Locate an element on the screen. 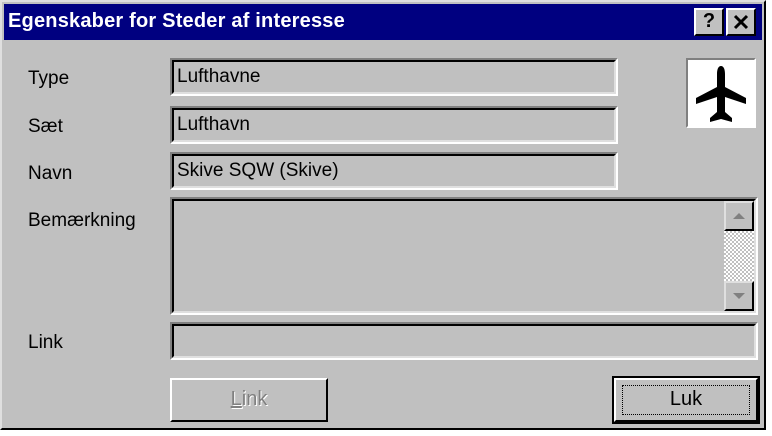 The image size is (772, 436). remark-label: Bemærkning is located at coordinates (82, 220).